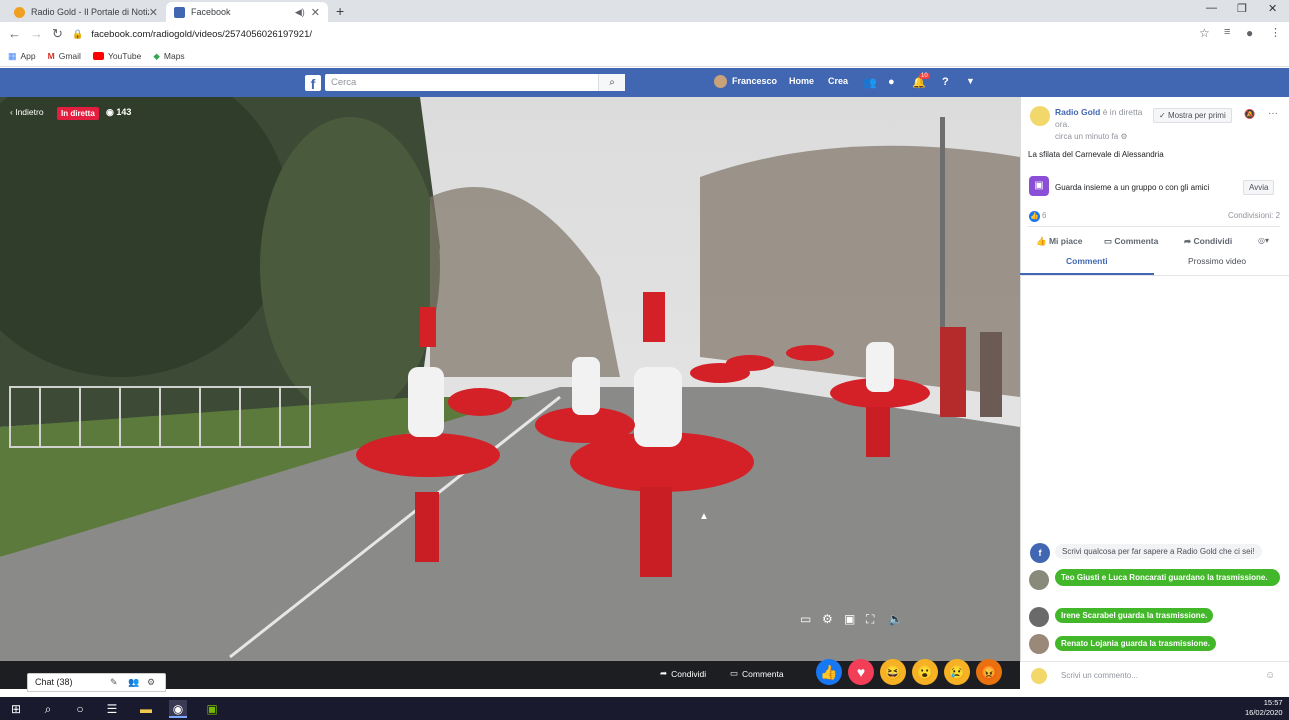 This screenshot has height=720, width=1289. What do you see at coordinates (1131, 241) in the screenshot?
I see `comment-action-button: ▭ Commenta` at bounding box center [1131, 241].